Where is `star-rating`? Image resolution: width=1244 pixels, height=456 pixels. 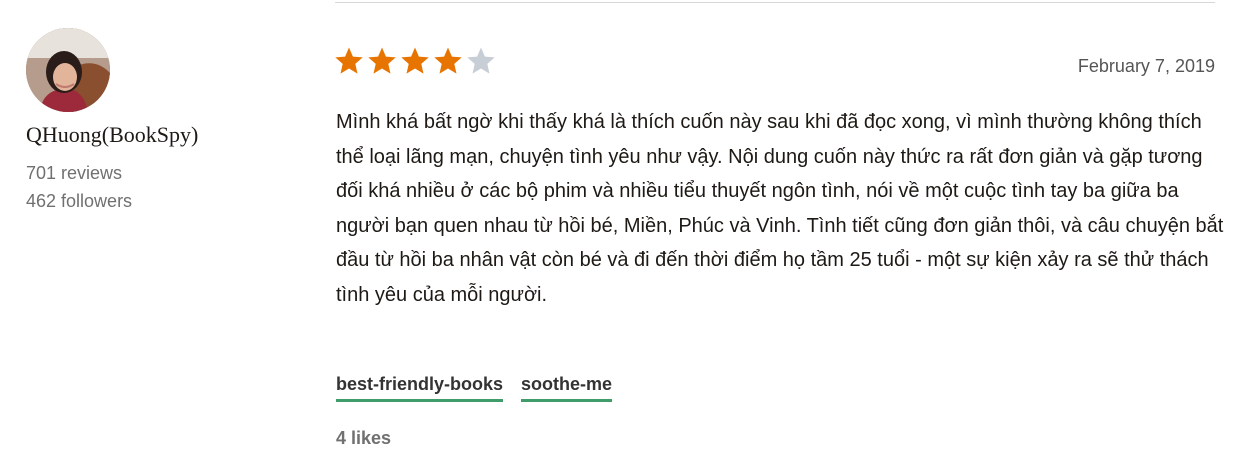 star-rating is located at coordinates (415, 61).